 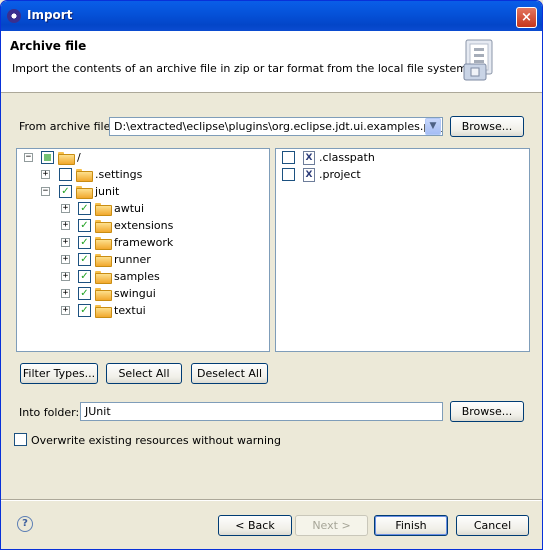 I want to click on window-title: Import, so click(x=50, y=15).